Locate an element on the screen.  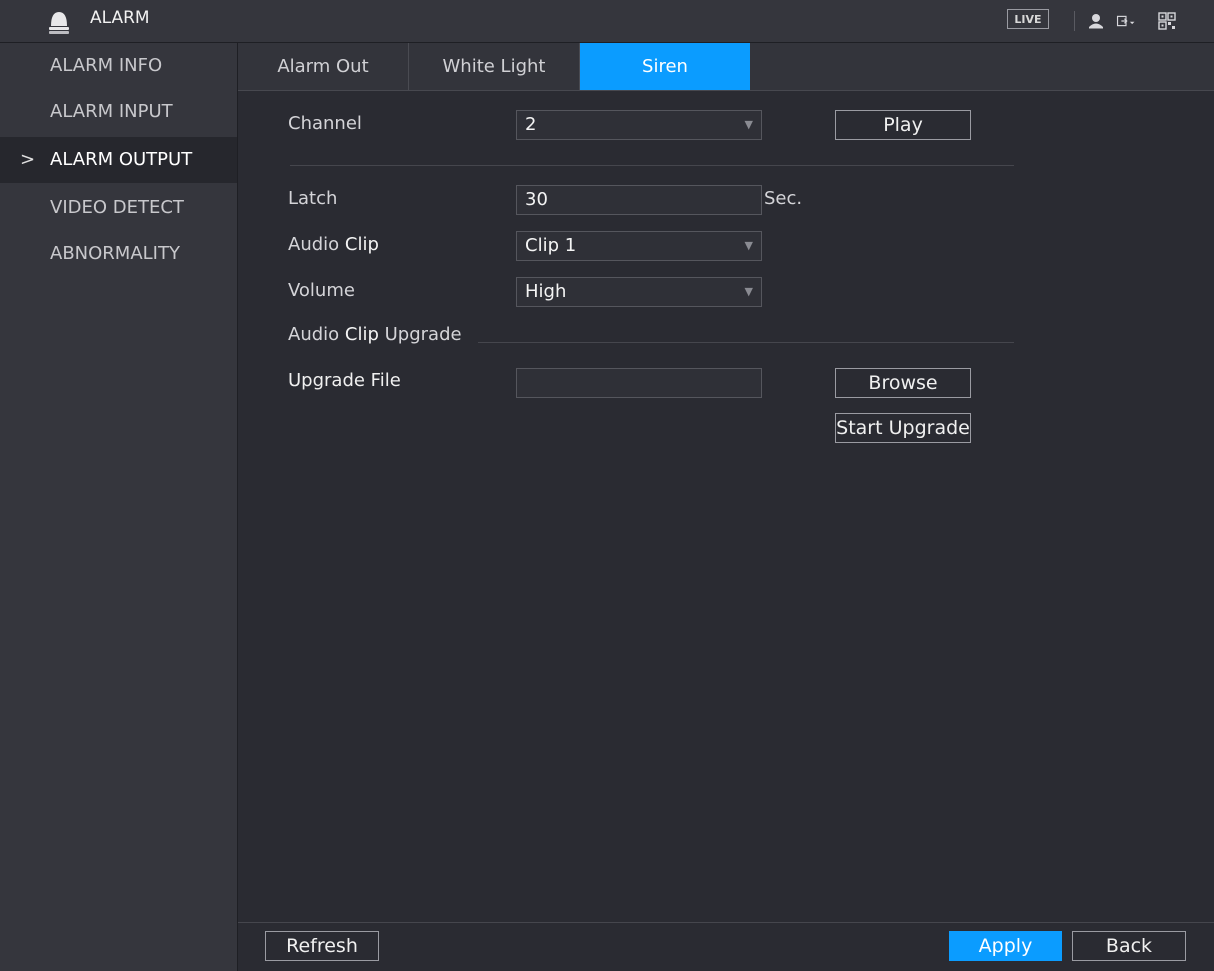
start-upgrade-button: Start Upgrade is located at coordinates (903, 428).